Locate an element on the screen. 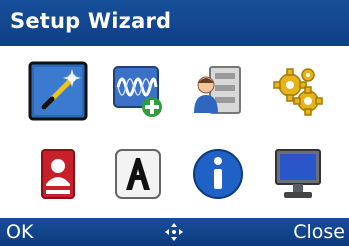 The height and width of the screenshot is (246, 349). navigation-arrows-icon is located at coordinates (174, 232).